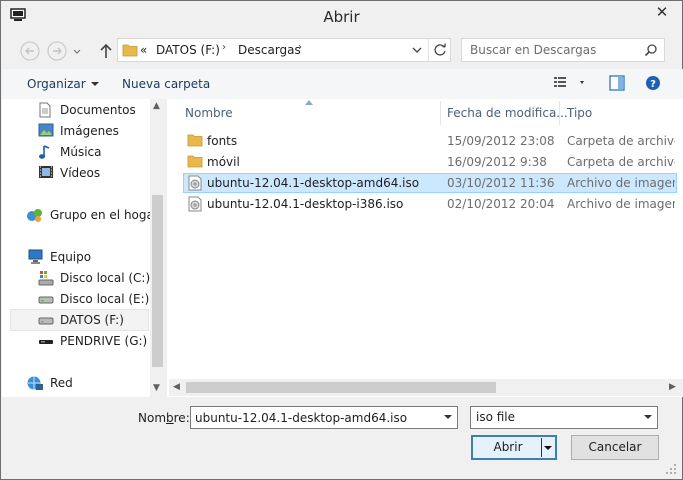 This screenshot has width=683, height=480. What do you see at coordinates (46, 172) in the screenshot?
I see `videos-icon` at bounding box center [46, 172].